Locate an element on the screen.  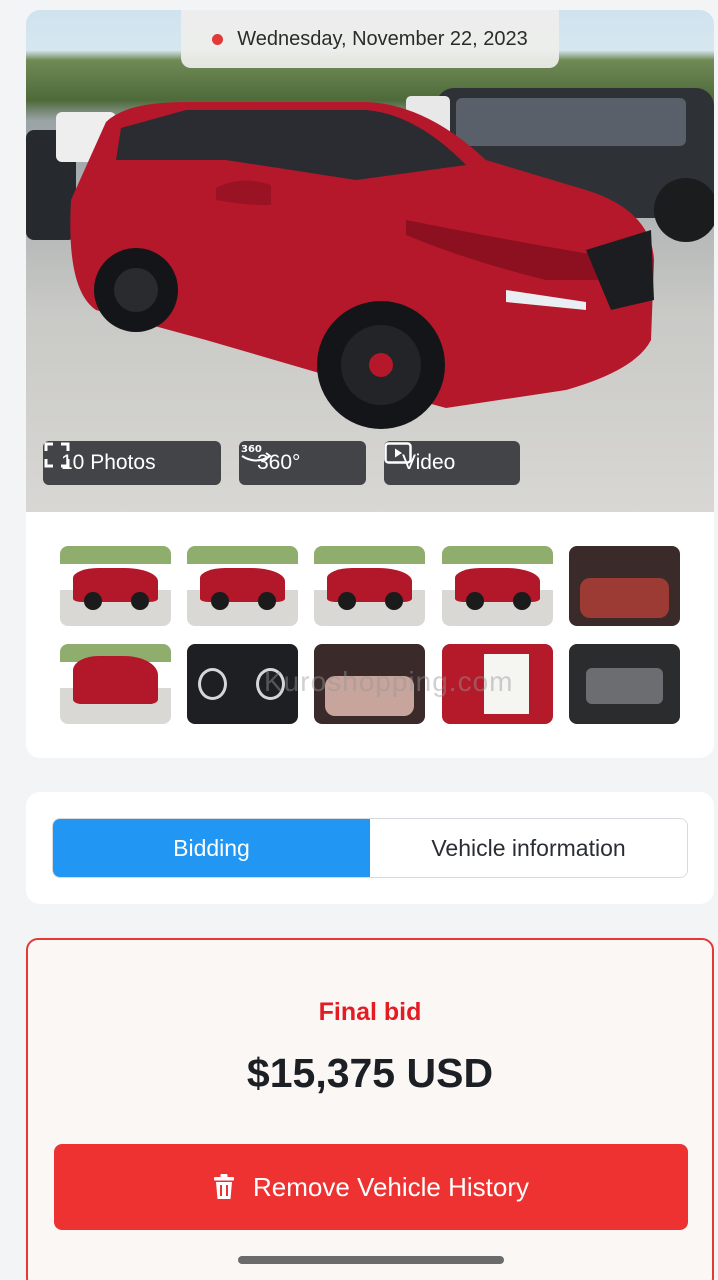
remove-vehicle-history-button: Remove Vehicle History is located at coordinates (371, 1187).